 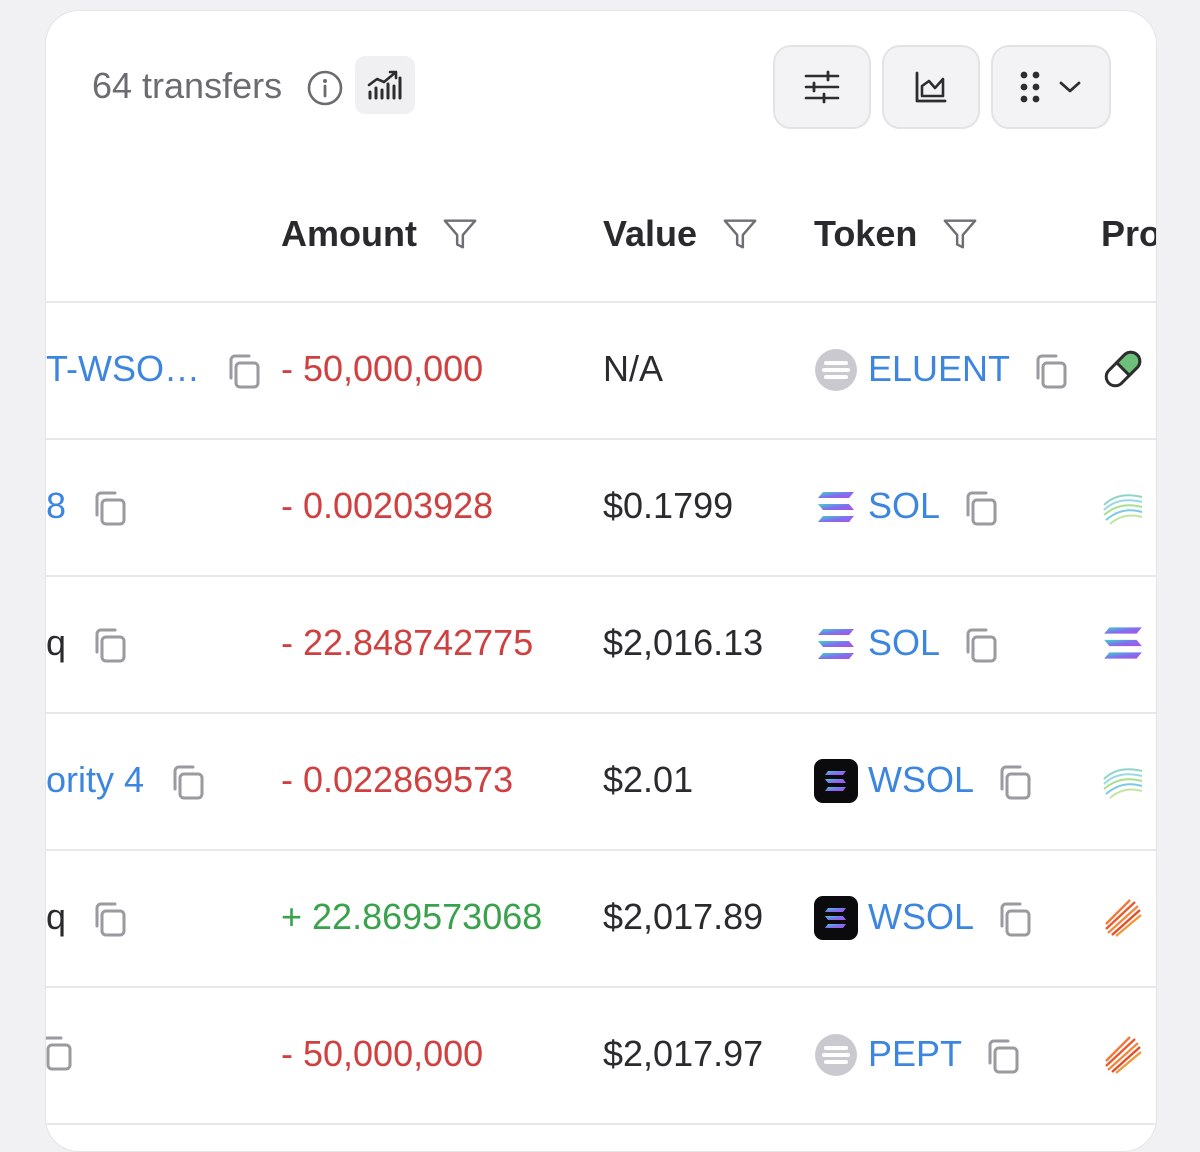 What do you see at coordinates (1129, 233) in the screenshot?
I see `column-header-program: Pro` at bounding box center [1129, 233].